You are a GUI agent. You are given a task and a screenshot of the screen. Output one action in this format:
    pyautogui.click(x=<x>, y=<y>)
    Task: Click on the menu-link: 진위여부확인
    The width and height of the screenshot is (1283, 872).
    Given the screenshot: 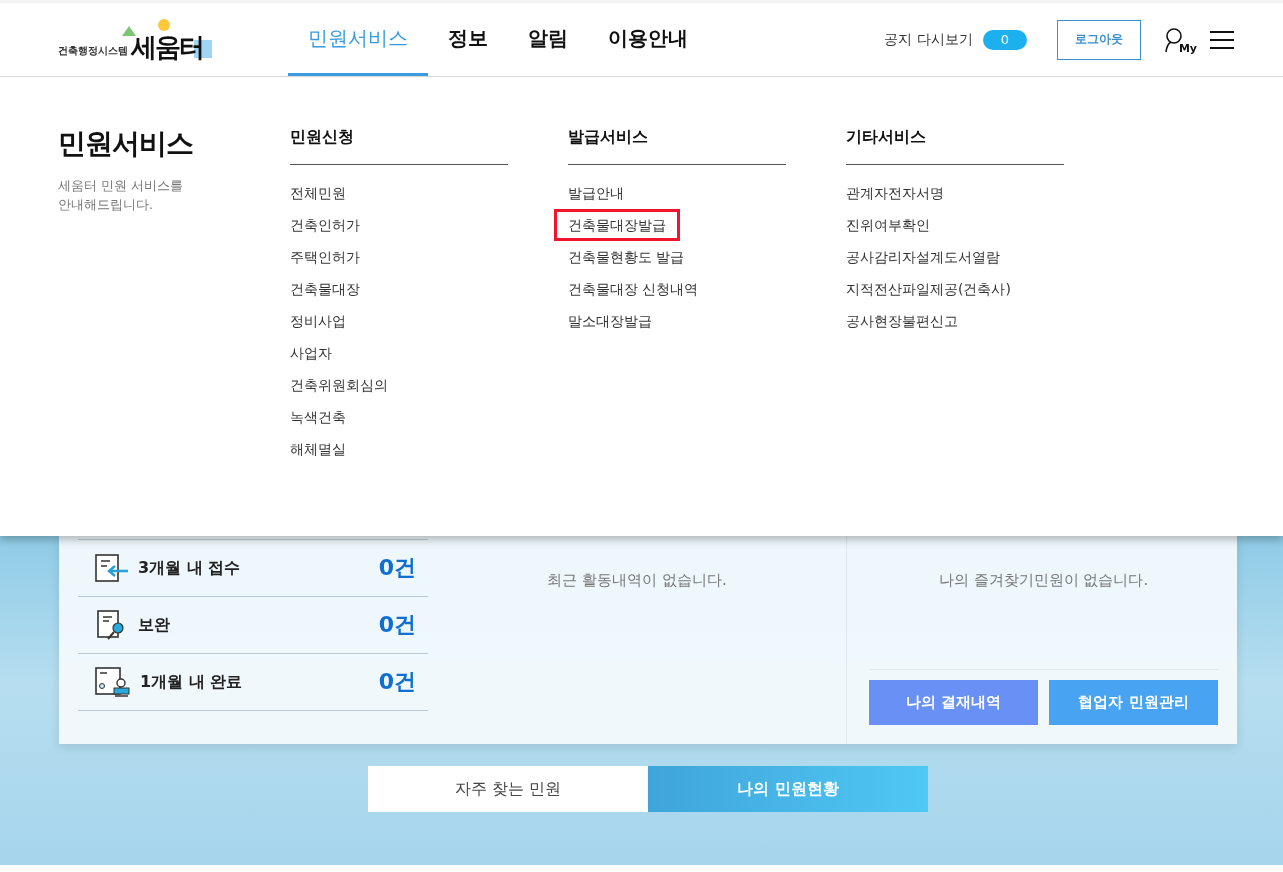 What is the action you would take?
    pyautogui.click(x=888, y=225)
    